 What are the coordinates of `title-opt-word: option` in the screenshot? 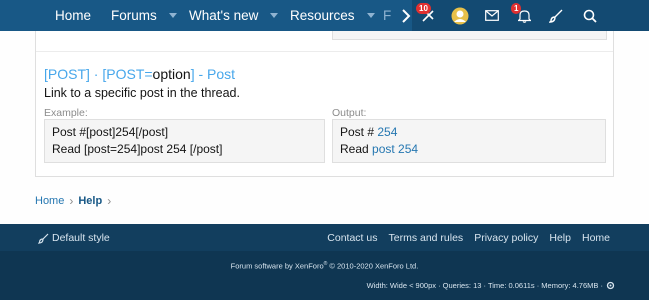 It's located at (171, 74).